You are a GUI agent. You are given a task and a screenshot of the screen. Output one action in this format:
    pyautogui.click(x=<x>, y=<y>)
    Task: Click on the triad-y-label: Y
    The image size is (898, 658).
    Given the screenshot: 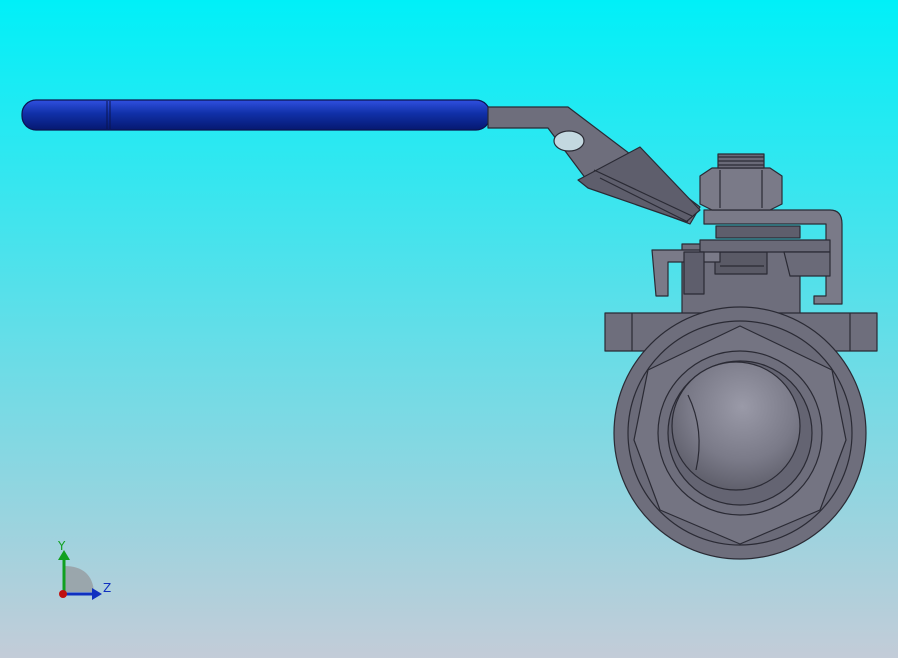 What is the action you would take?
    pyautogui.click(x=61, y=546)
    